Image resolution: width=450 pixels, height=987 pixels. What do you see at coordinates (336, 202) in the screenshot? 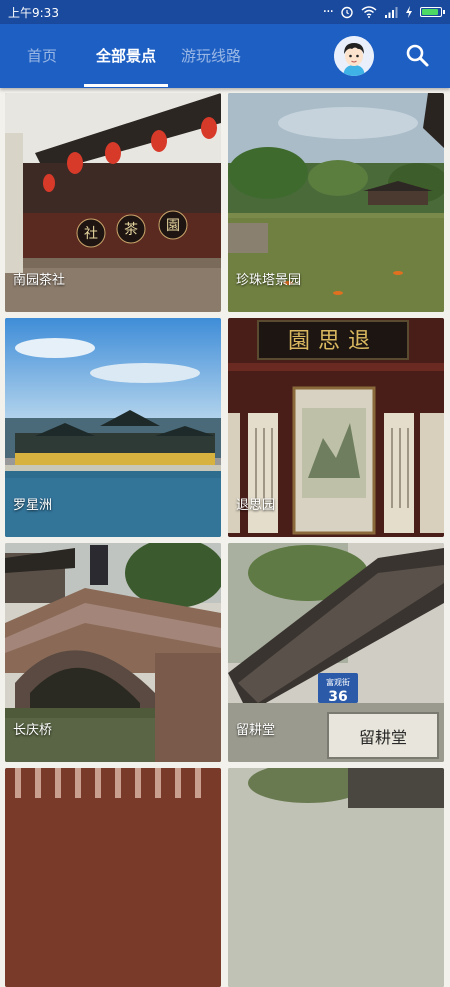
I see `spot-card-pearl-pagoda-garden: 珍珠塔景园` at bounding box center [336, 202].